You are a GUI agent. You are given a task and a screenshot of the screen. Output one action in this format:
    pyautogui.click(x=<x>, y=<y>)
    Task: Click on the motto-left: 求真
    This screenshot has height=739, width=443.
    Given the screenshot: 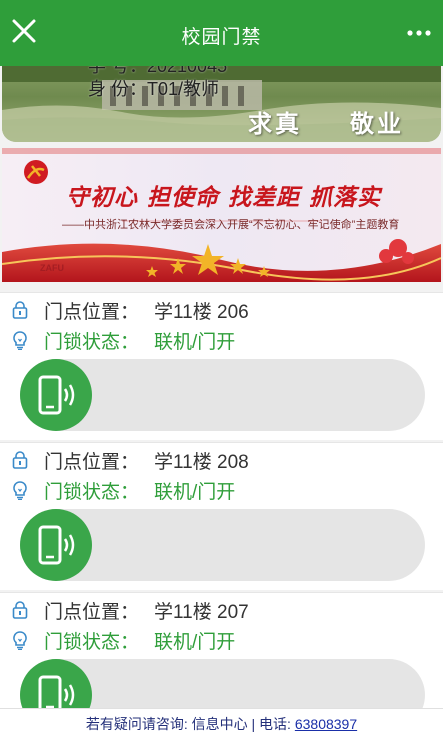 What is the action you would take?
    pyautogui.click(x=275, y=123)
    